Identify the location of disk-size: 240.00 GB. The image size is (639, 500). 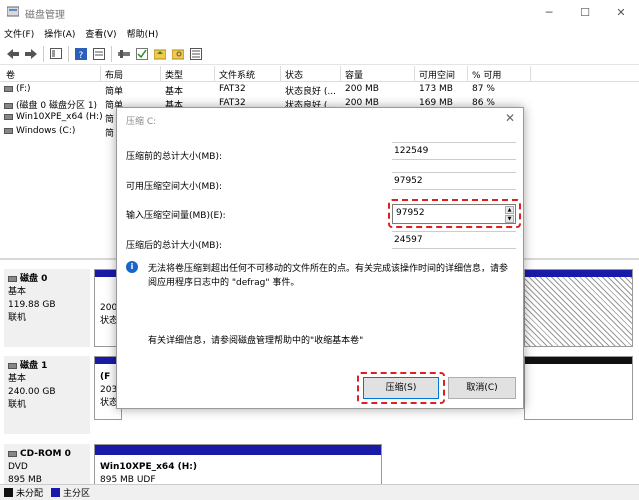
(32, 392).